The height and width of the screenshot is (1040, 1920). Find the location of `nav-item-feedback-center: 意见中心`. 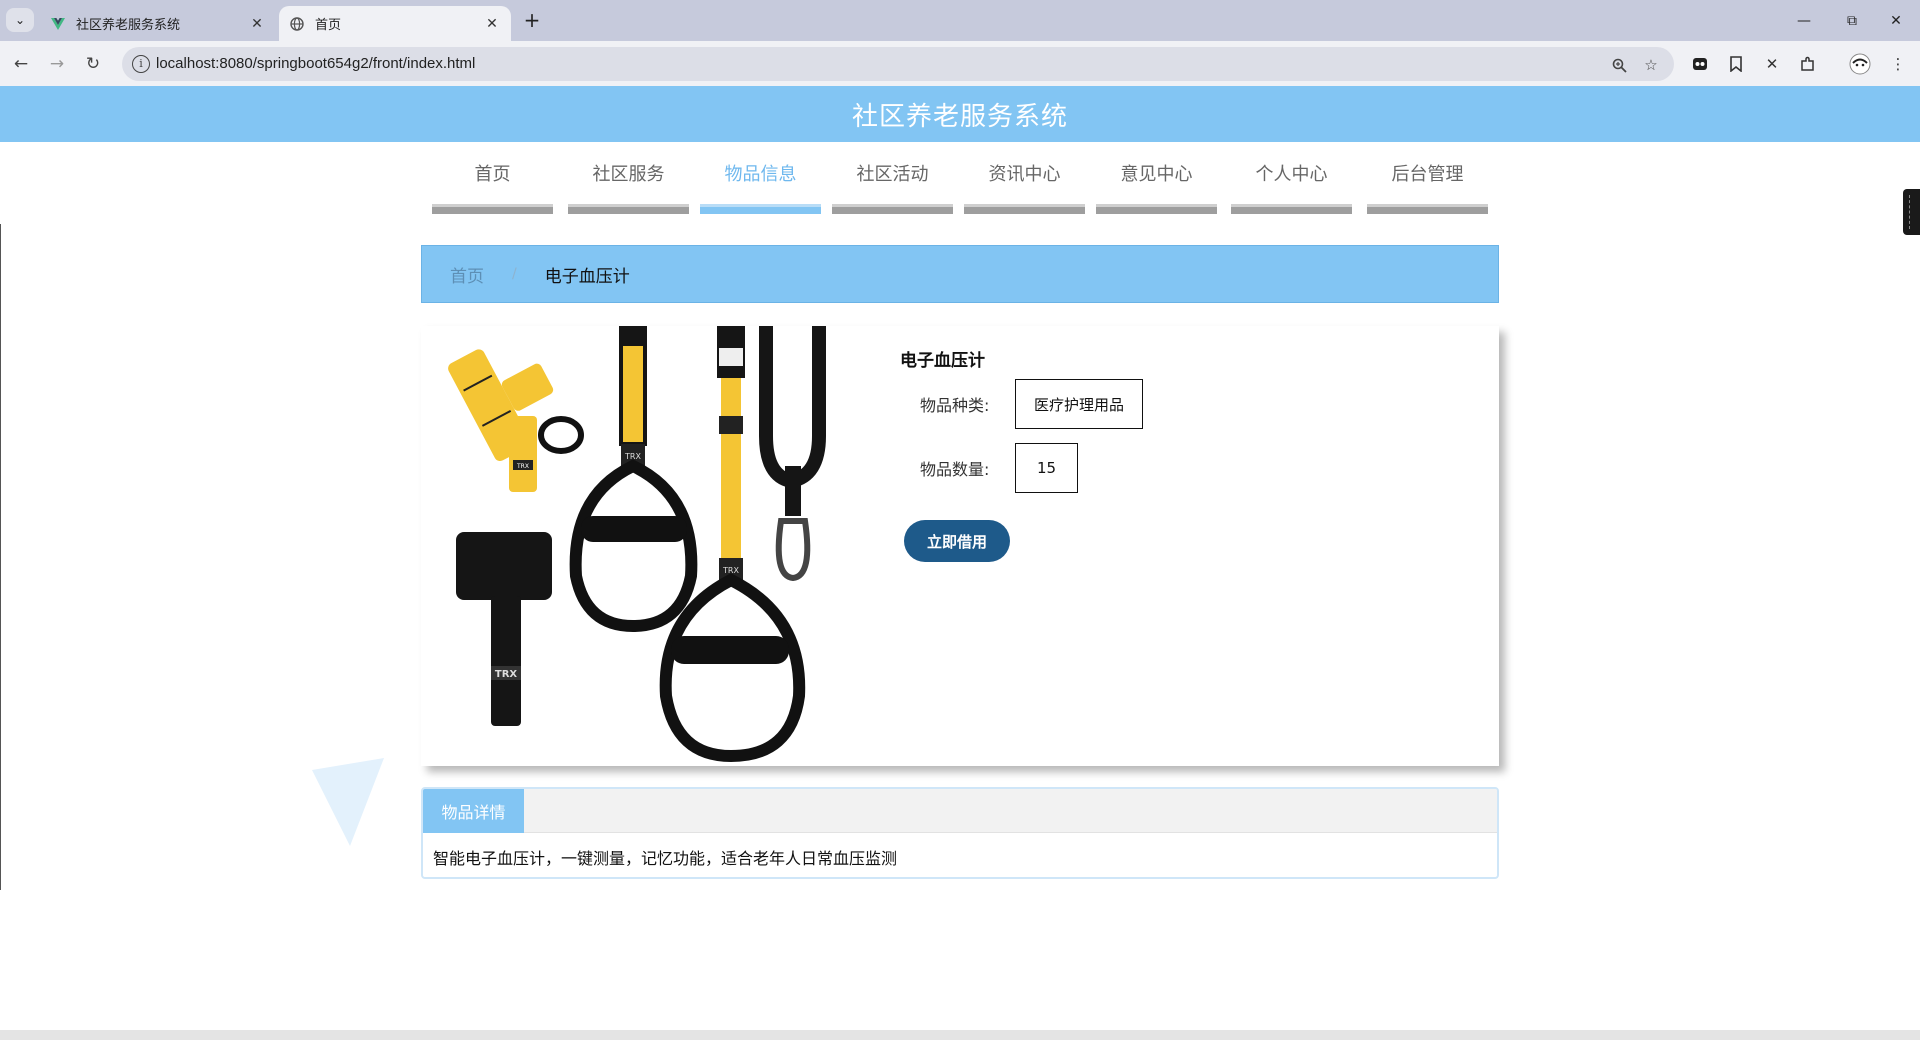

nav-item-feedback-center: 意见中心 is located at coordinates (1156, 188).